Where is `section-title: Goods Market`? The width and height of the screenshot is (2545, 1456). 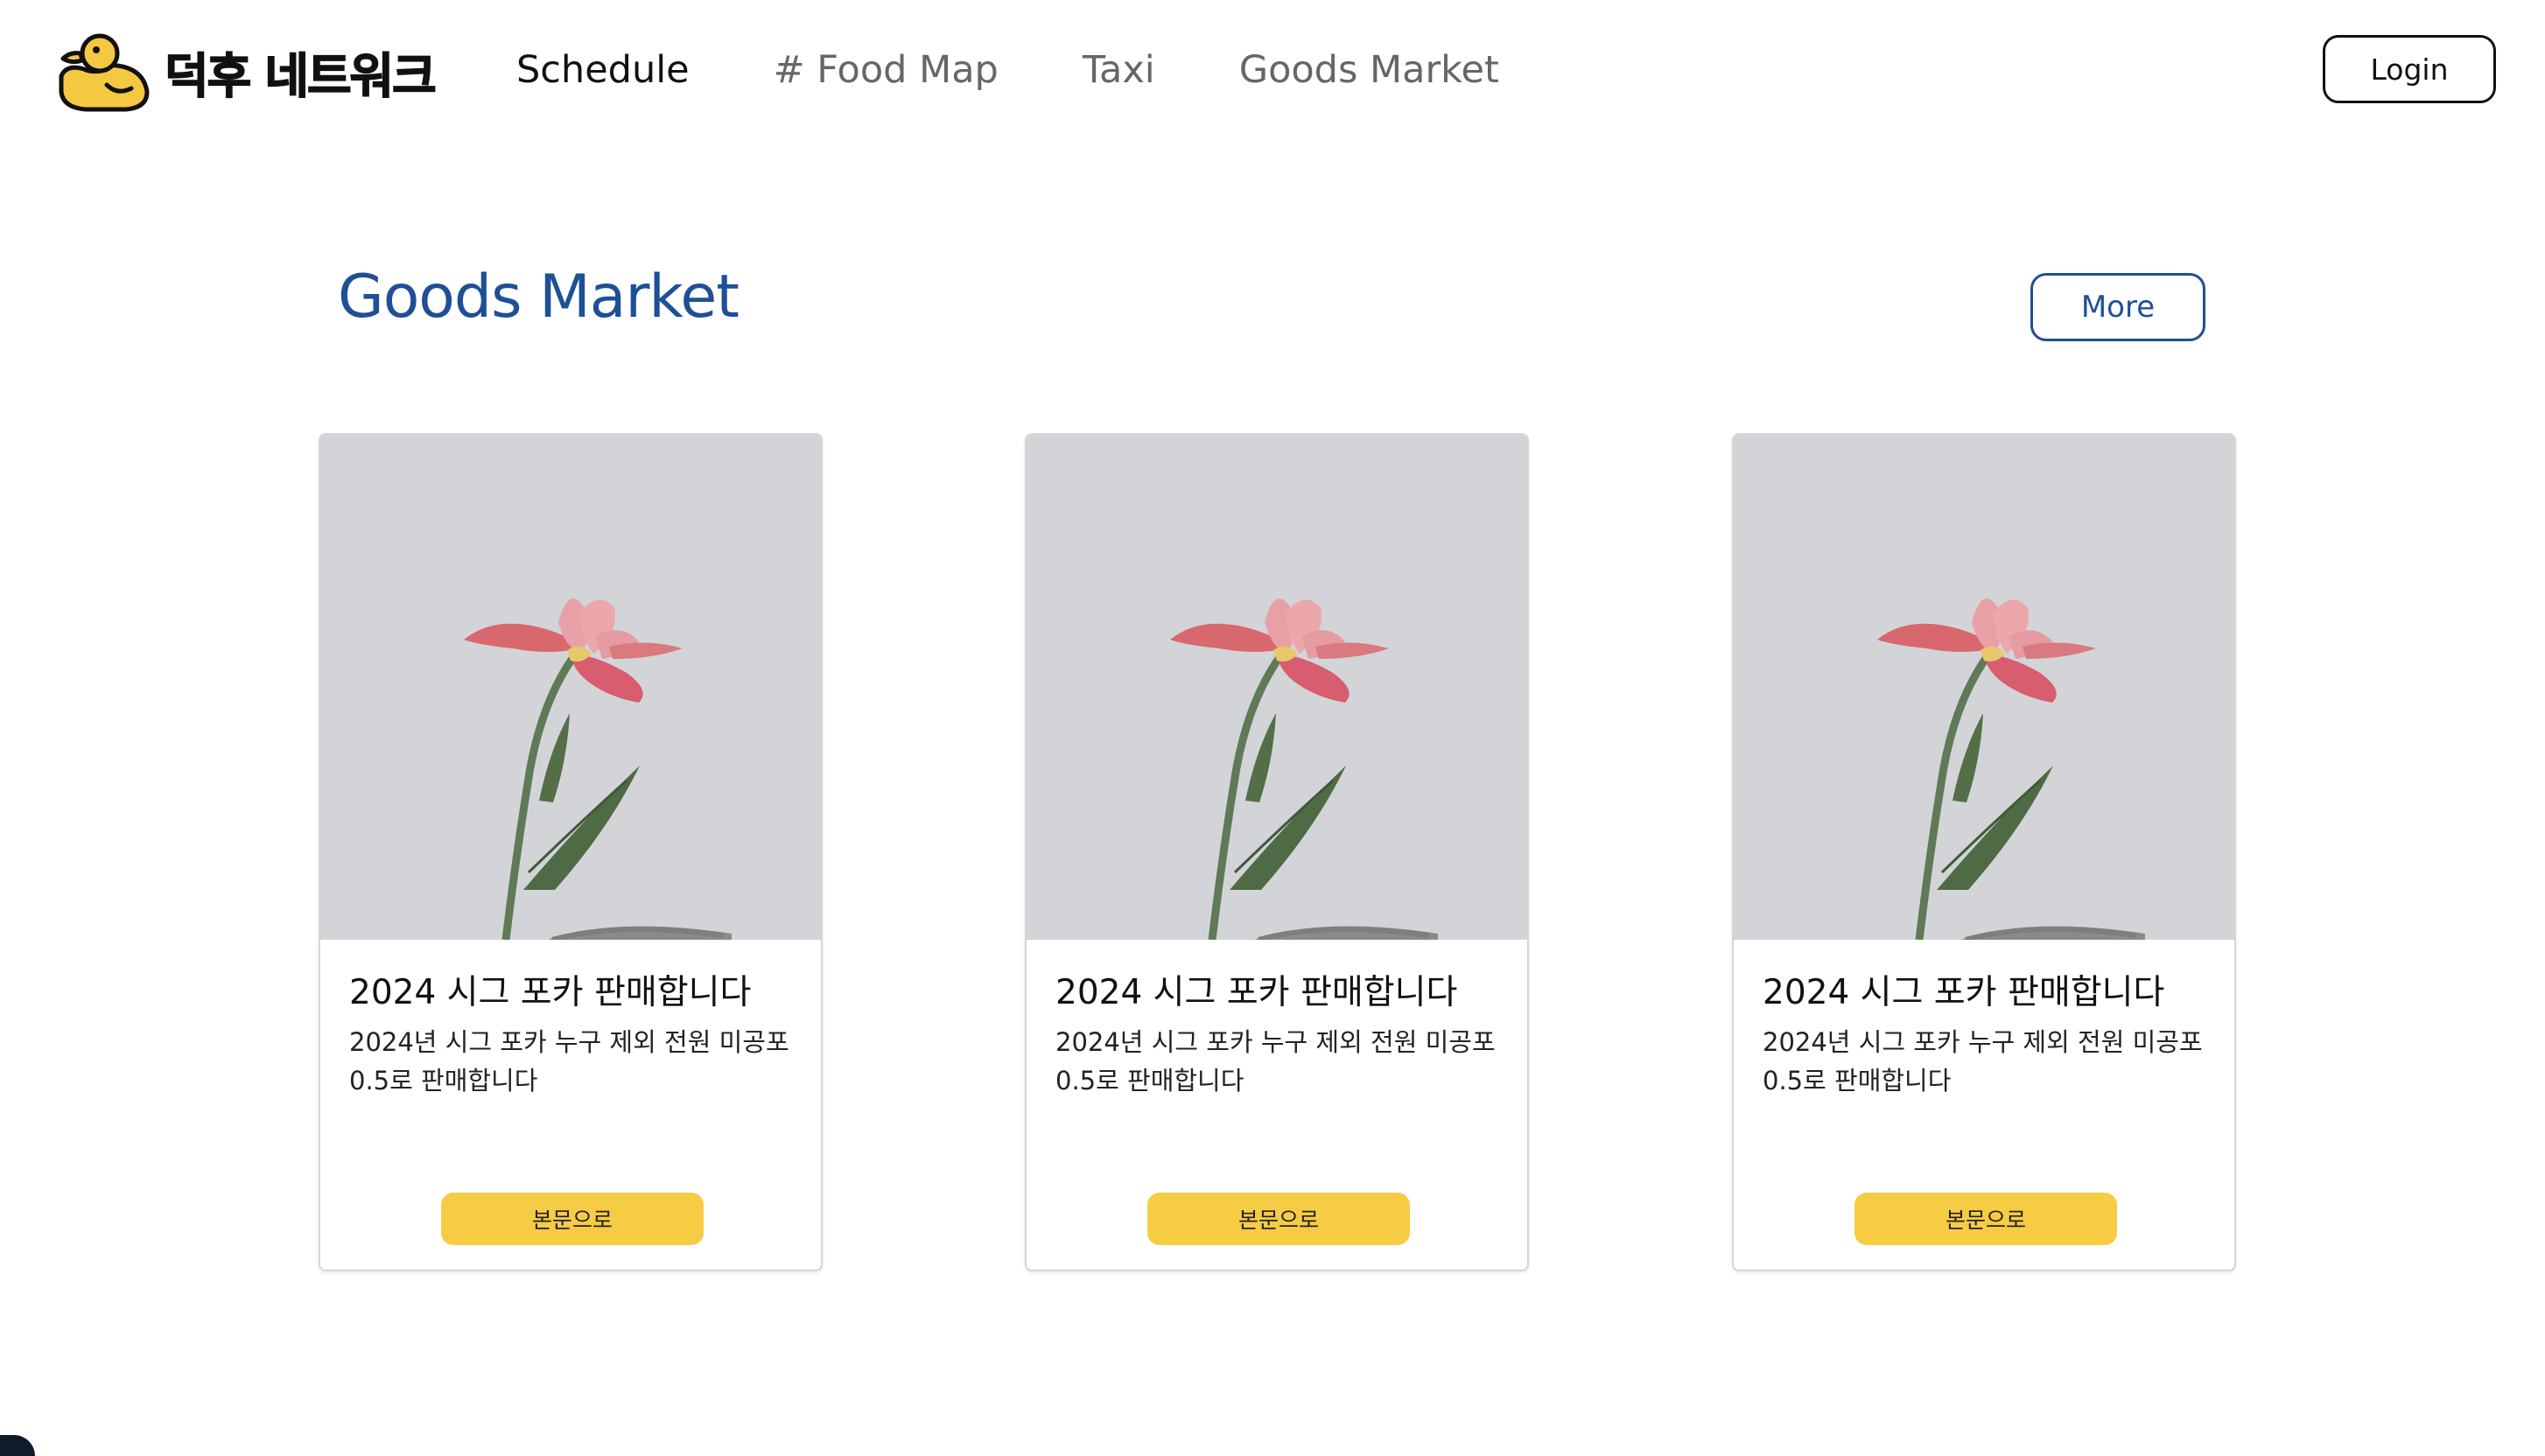 section-title: Goods Market is located at coordinates (539, 297).